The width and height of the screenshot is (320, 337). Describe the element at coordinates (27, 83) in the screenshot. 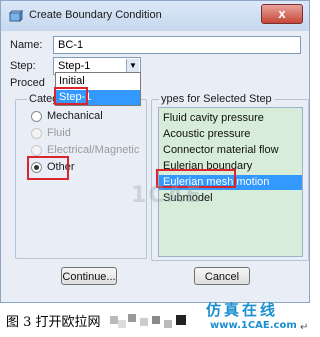

I see `procedure-label: Proced` at that location.